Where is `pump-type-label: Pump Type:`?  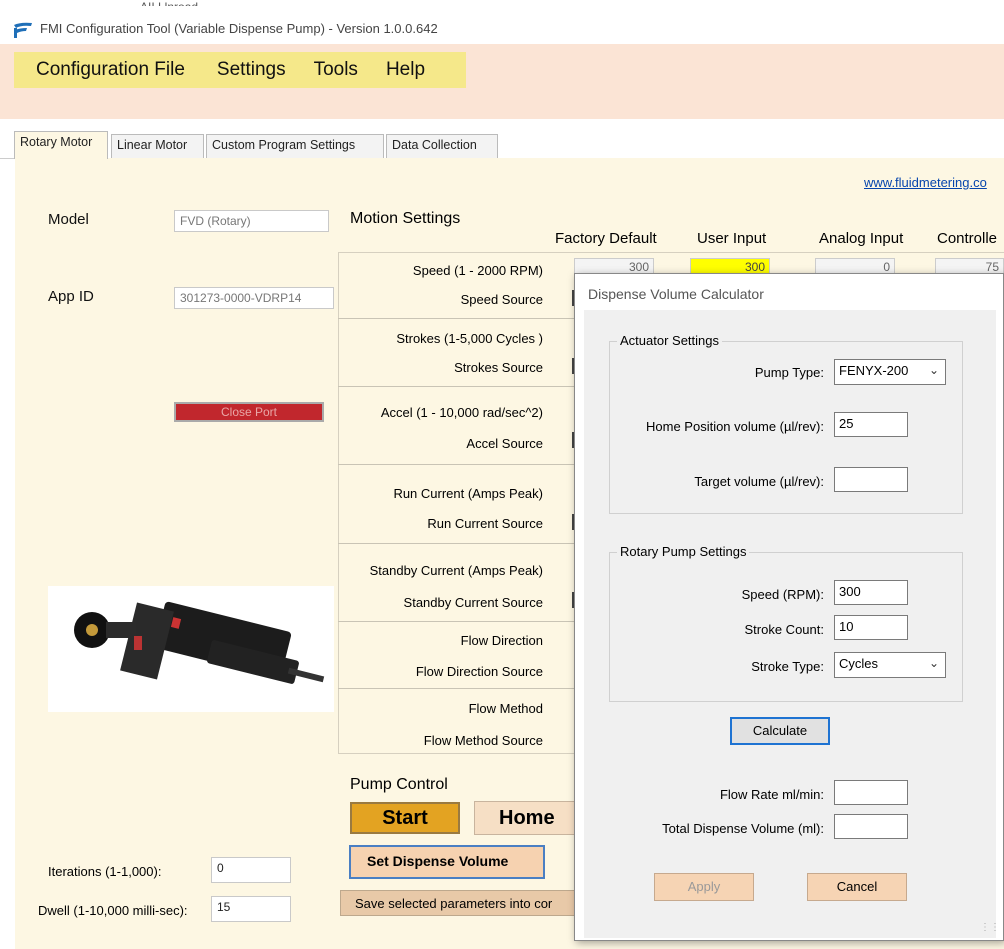
pump-type-label: Pump Type: is located at coordinates (789, 372).